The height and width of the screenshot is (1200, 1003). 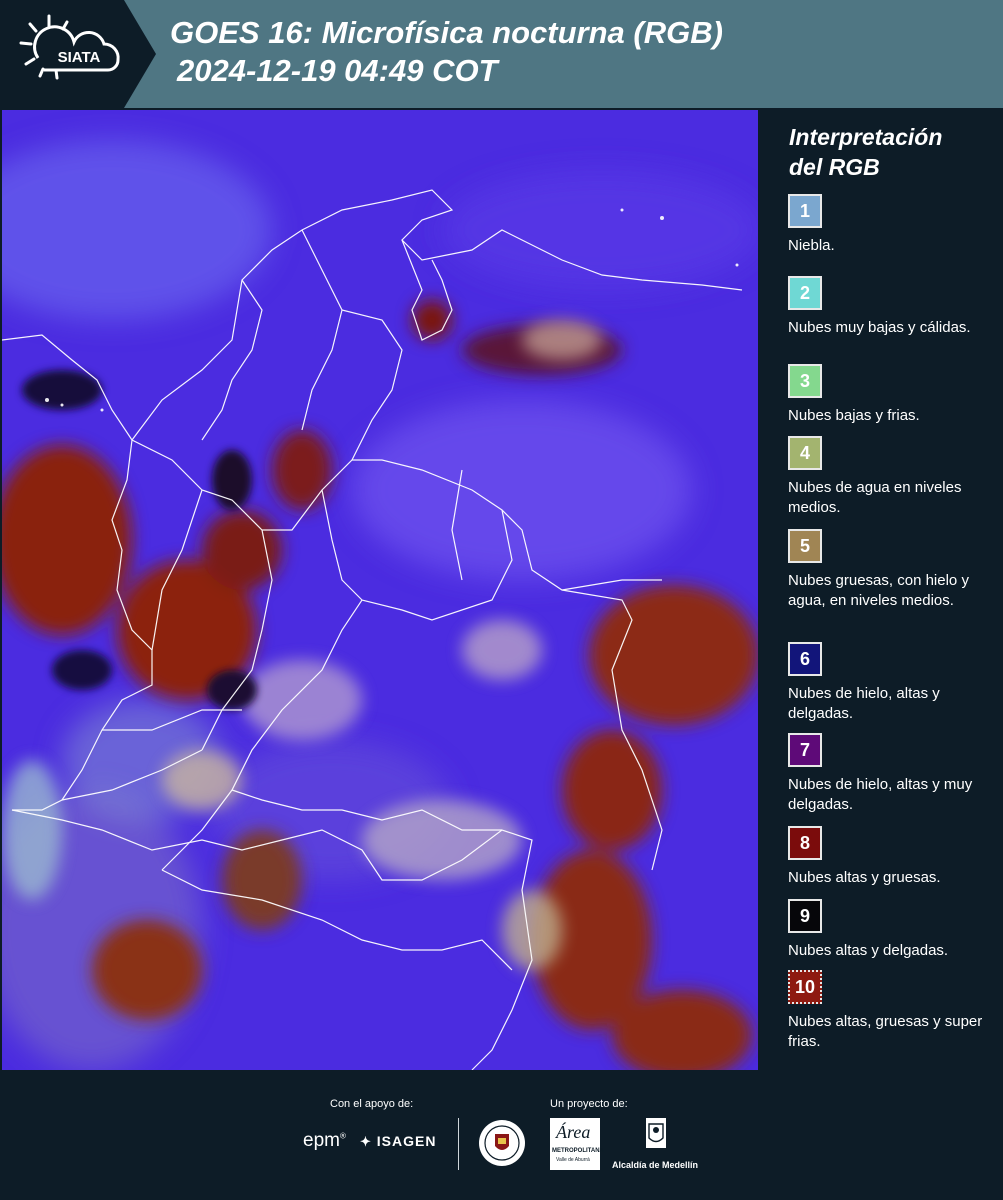 I want to click on legend-item-6: 6 Nubes de hielo, altas y delgadas., so click(x=888, y=683).